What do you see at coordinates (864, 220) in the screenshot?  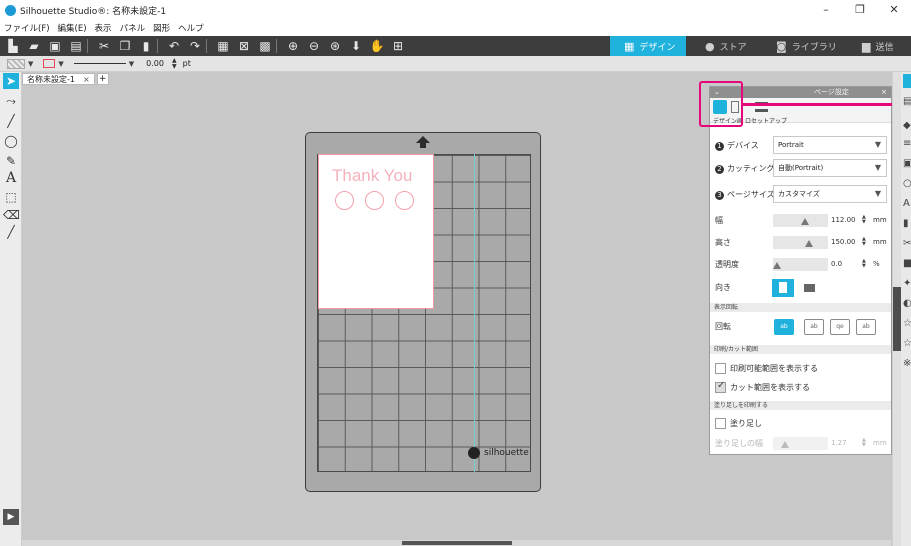 I see `width-spinner-icon: ▲ ▼` at bounding box center [864, 220].